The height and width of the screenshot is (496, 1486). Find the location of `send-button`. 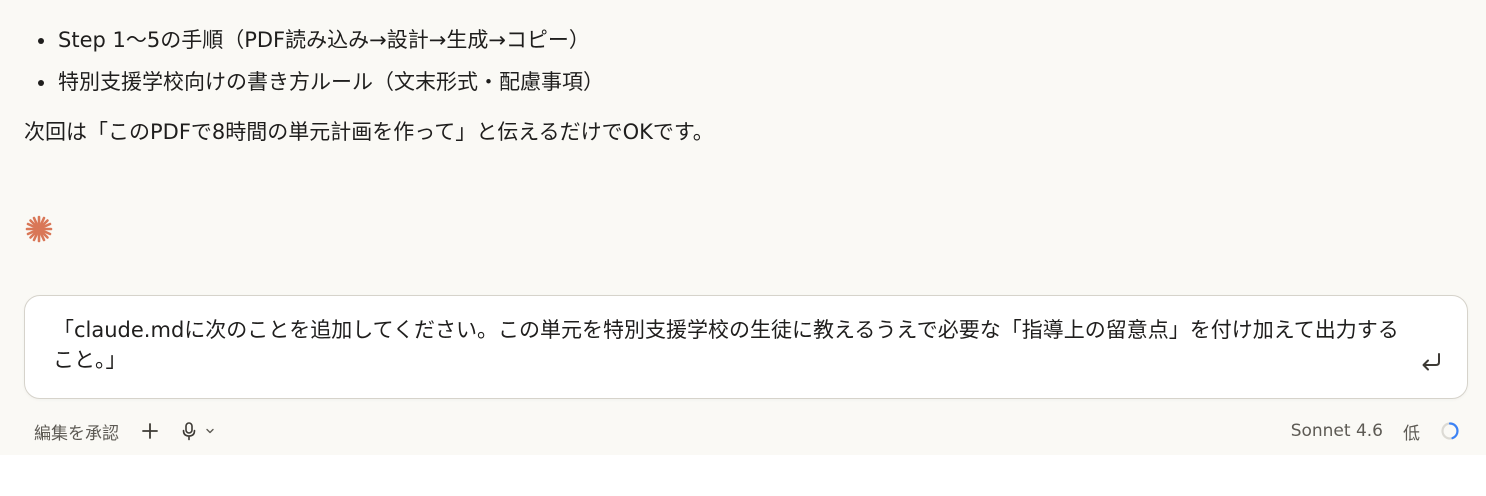

send-button is located at coordinates (1431, 364).